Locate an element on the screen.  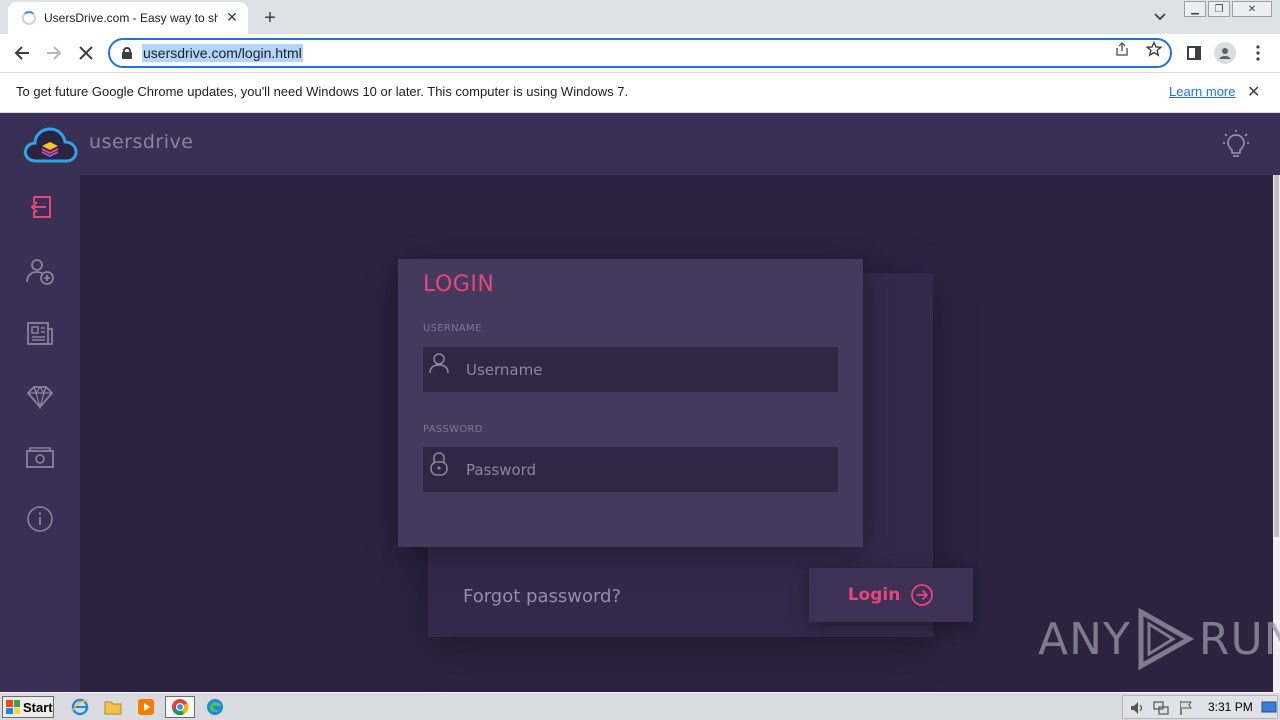
edge-icon is located at coordinates (215, 707).